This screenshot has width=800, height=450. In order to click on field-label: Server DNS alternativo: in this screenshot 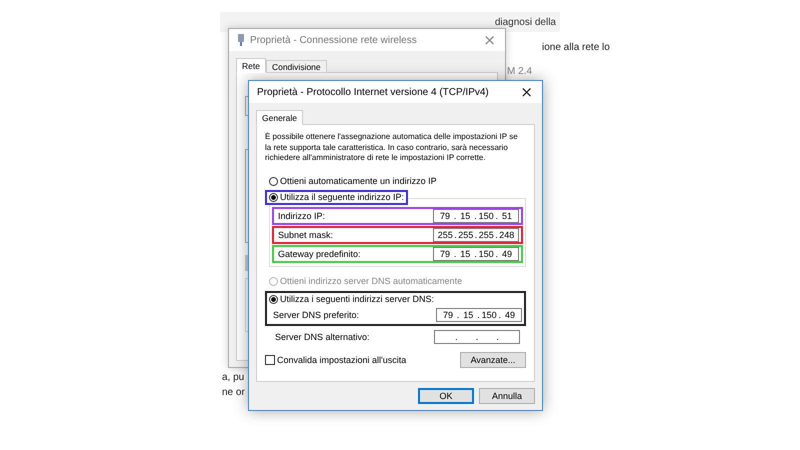, I will do `click(322, 337)`.